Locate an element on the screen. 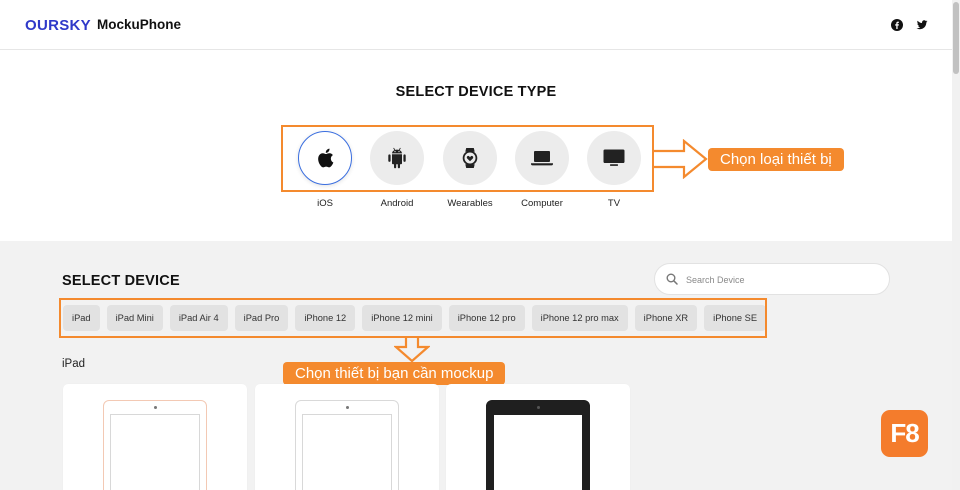 This screenshot has width=960, height=490. f8-logo-badge: F8 is located at coordinates (904, 433).